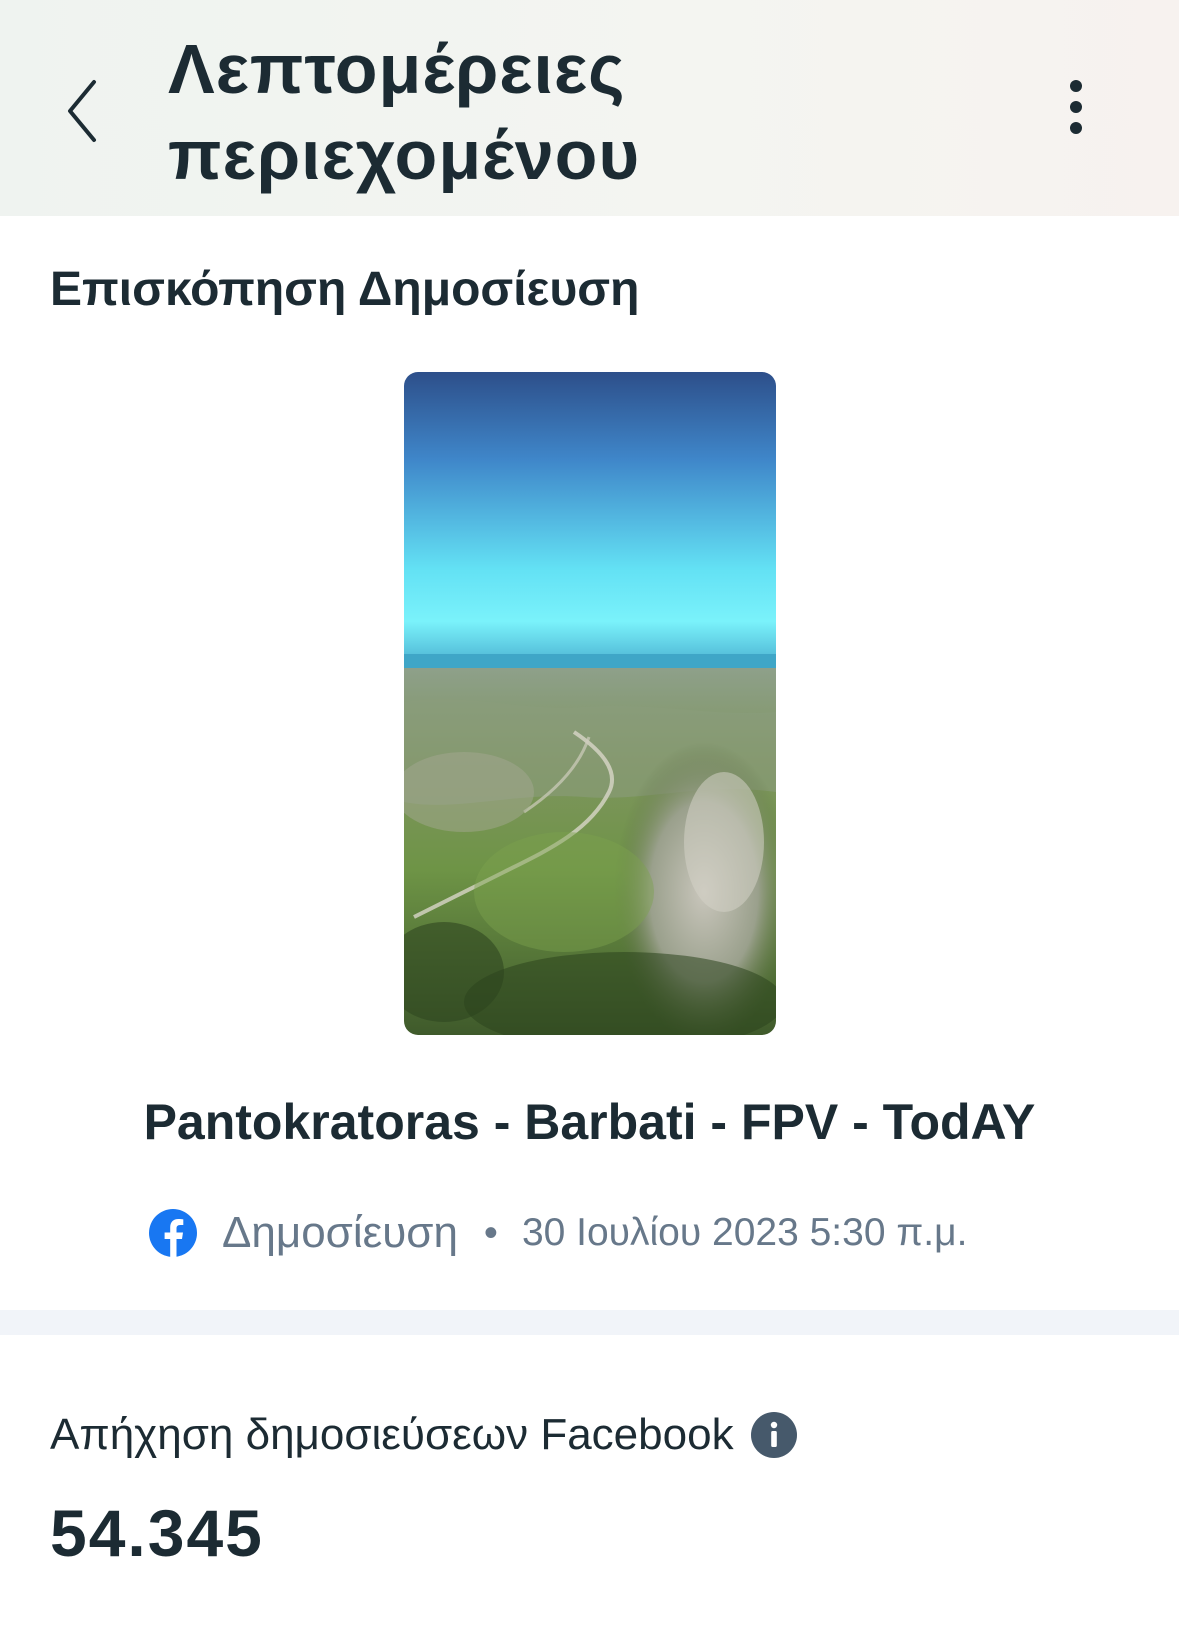  I want to click on vertical-ellipsis-icon, so click(1076, 107).